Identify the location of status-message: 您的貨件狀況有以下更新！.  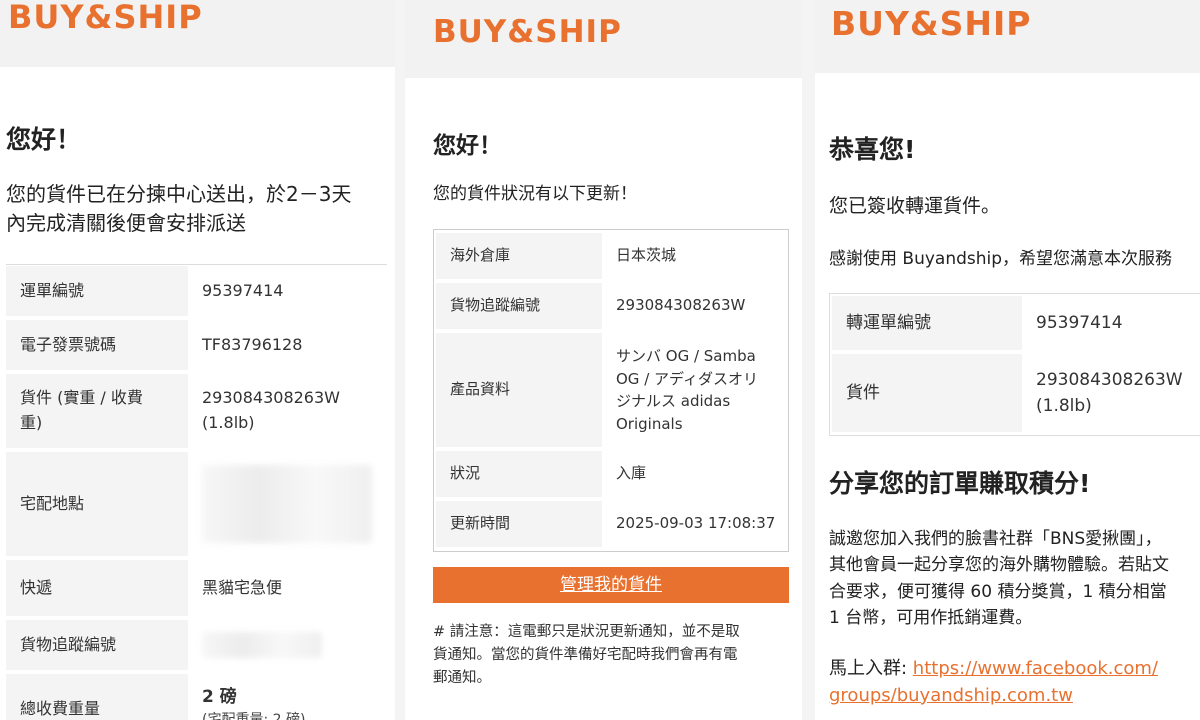
(535, 194).